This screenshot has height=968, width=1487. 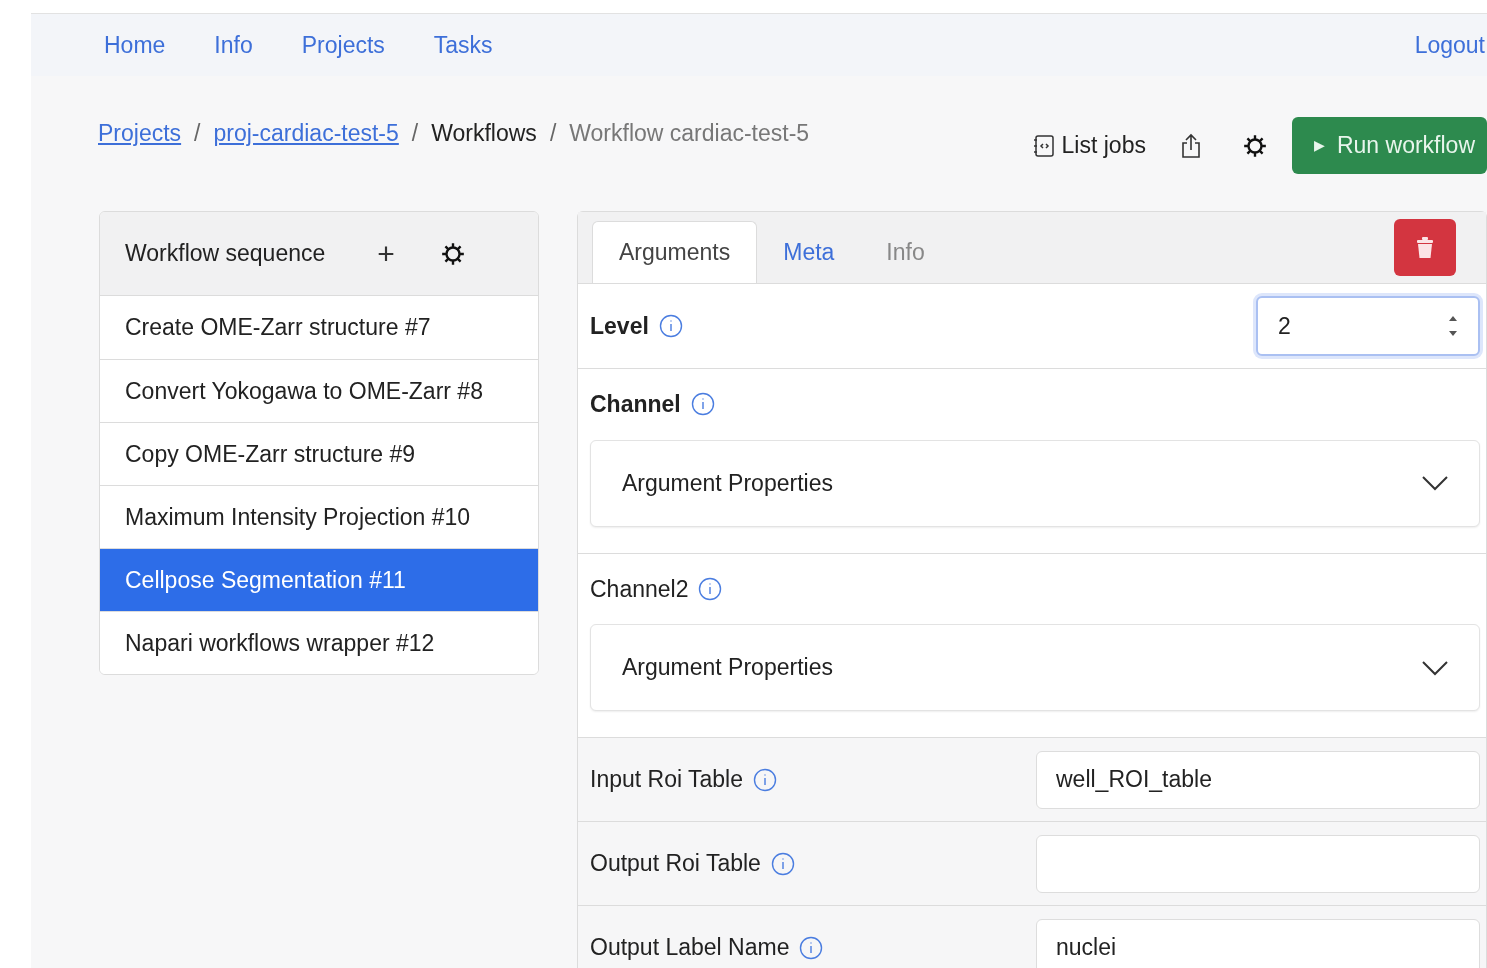 I want to click on delete-button, so click(x=1425, y=247).